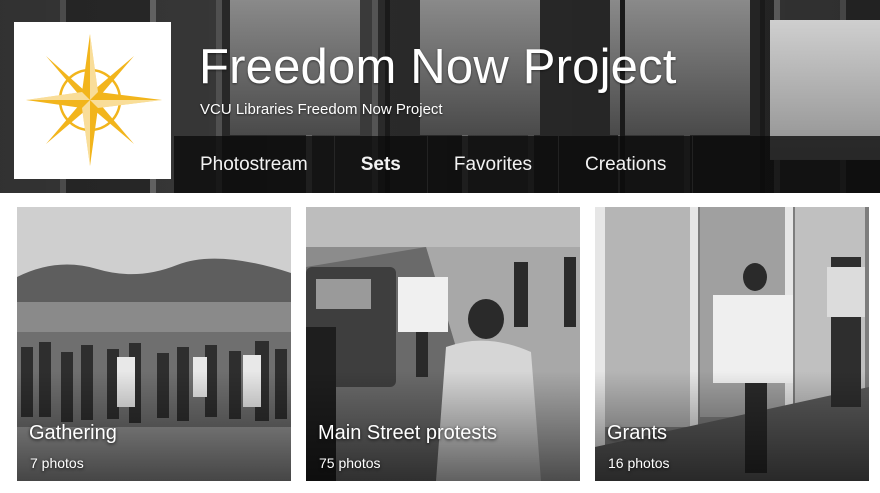 The image size is (880, 493). I want to click on profile-avatar, so click(92, 100).